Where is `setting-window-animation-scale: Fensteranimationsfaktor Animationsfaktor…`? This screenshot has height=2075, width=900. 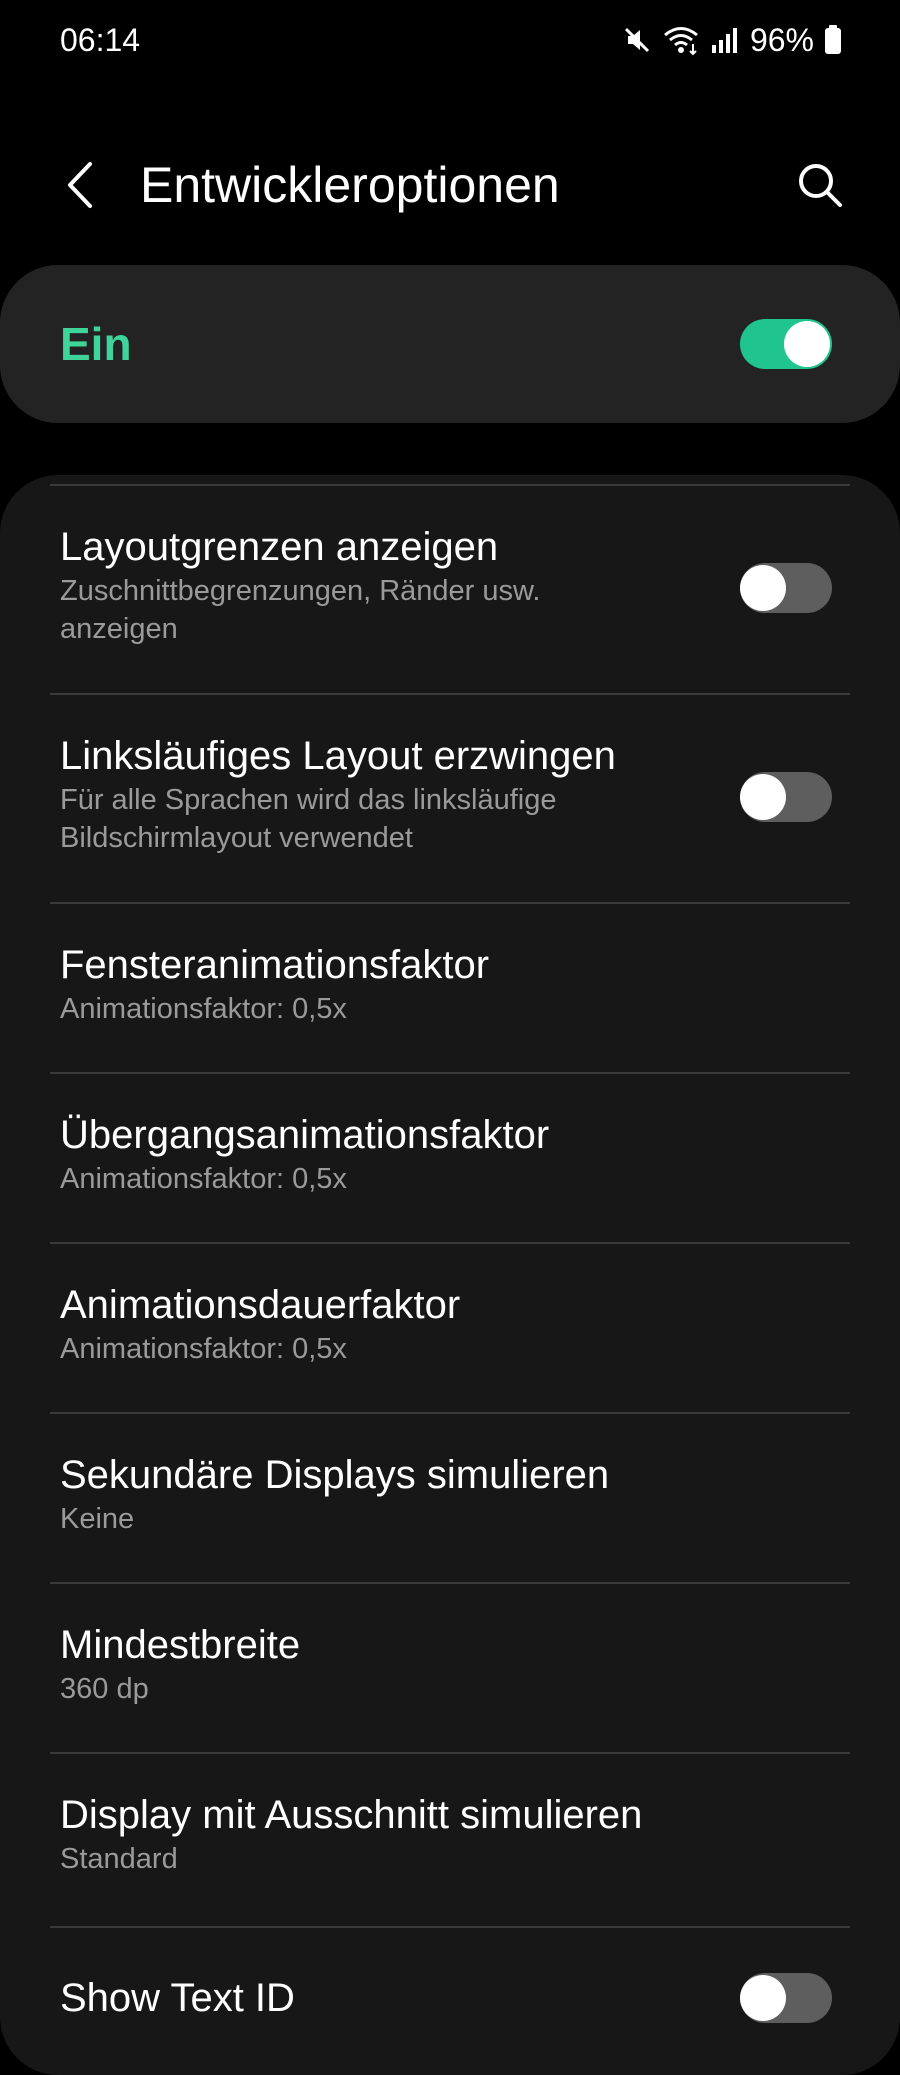
setting-window-animation-scale: Fensteranimationsfaktor Animationsfaktor… is located at coordinates (450, 998).